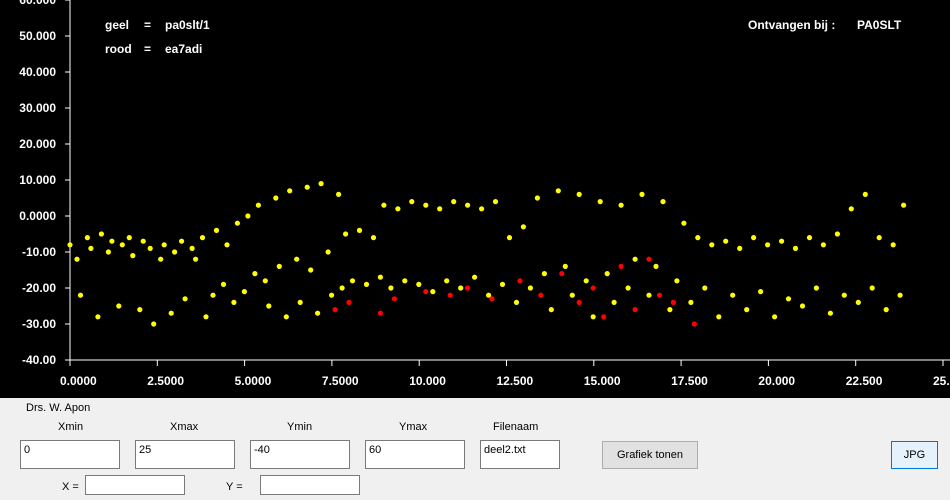 This screenshot has width=950, height=500. Describe the element at coordinates (520, 454) in the screenshot. I see `filename-input: deel2.txt` at that location.